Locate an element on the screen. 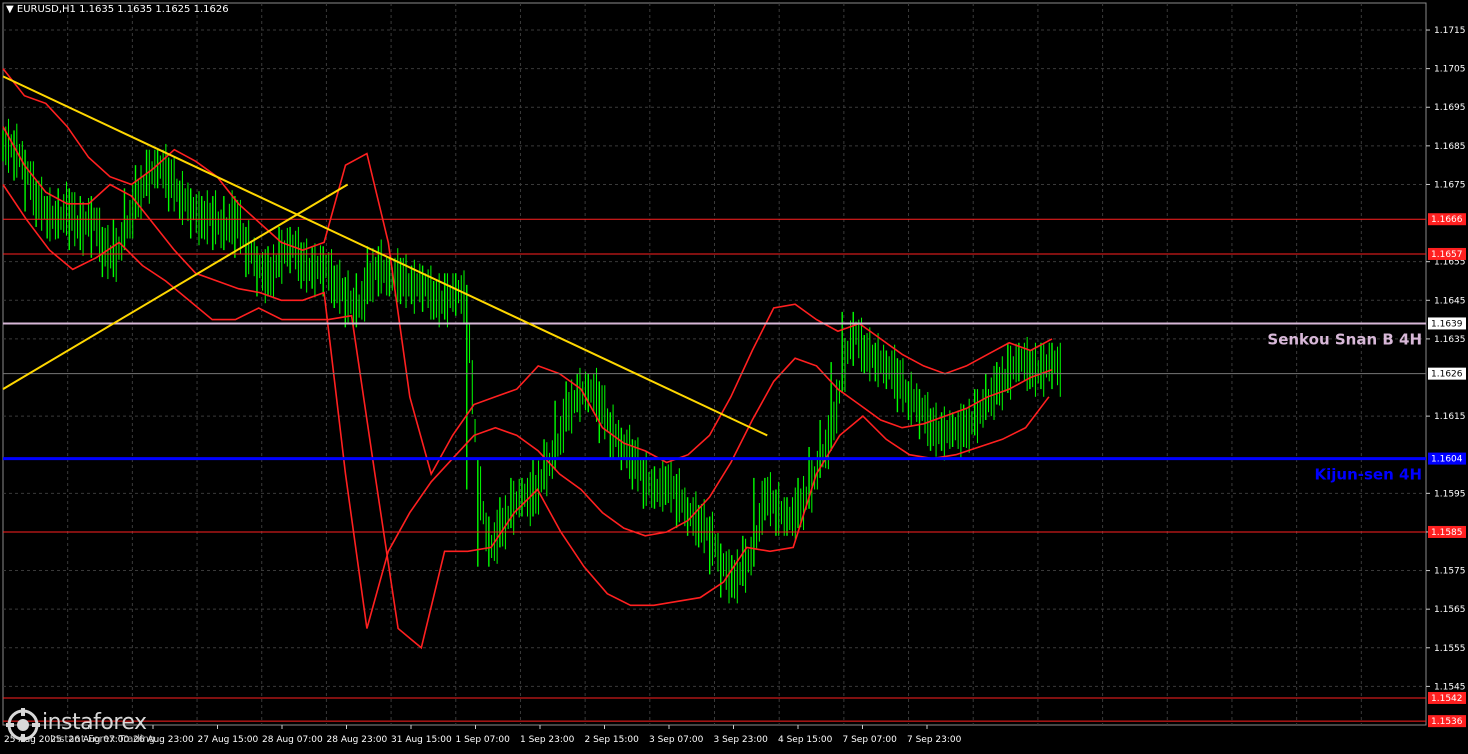 The height and width of the screenshot is (754, 1468). symbol-quote: EURUSD,H1 1.1635 1.1635 1.1625 1.1626 is located at coordinates (122, 9).